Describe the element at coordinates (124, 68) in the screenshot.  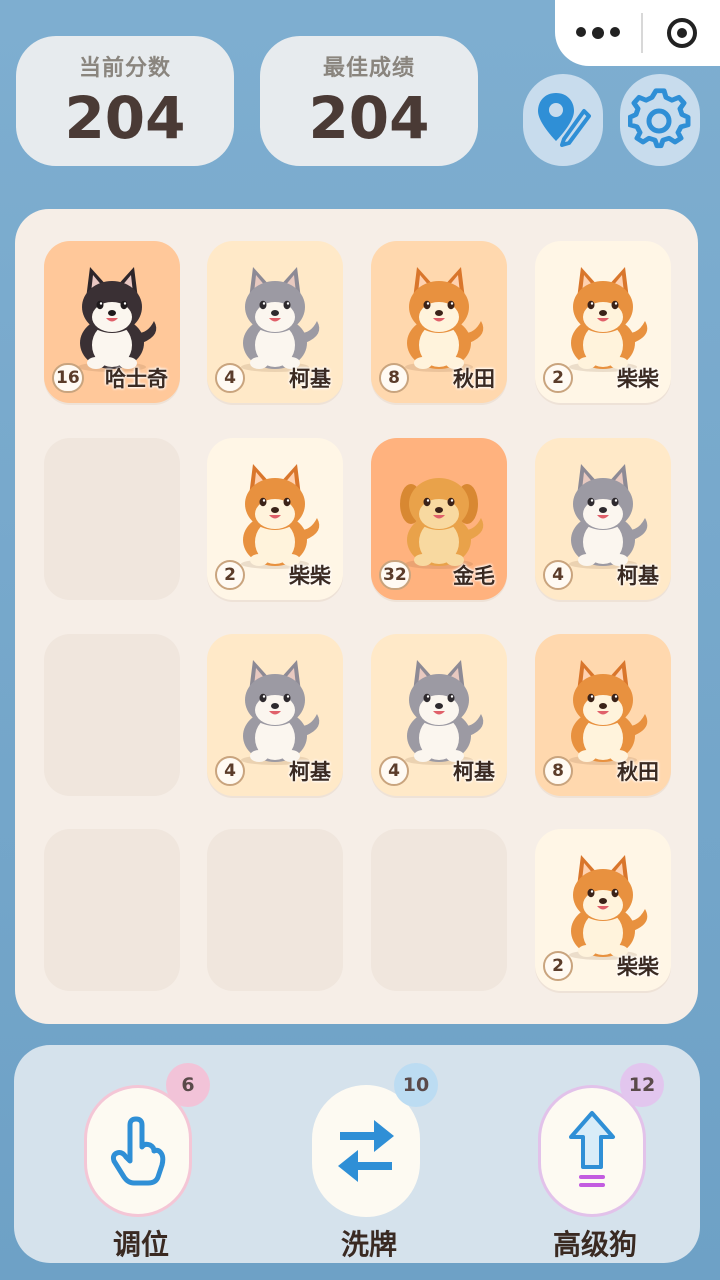
I see `current-score-label: 当前分数` at that location.